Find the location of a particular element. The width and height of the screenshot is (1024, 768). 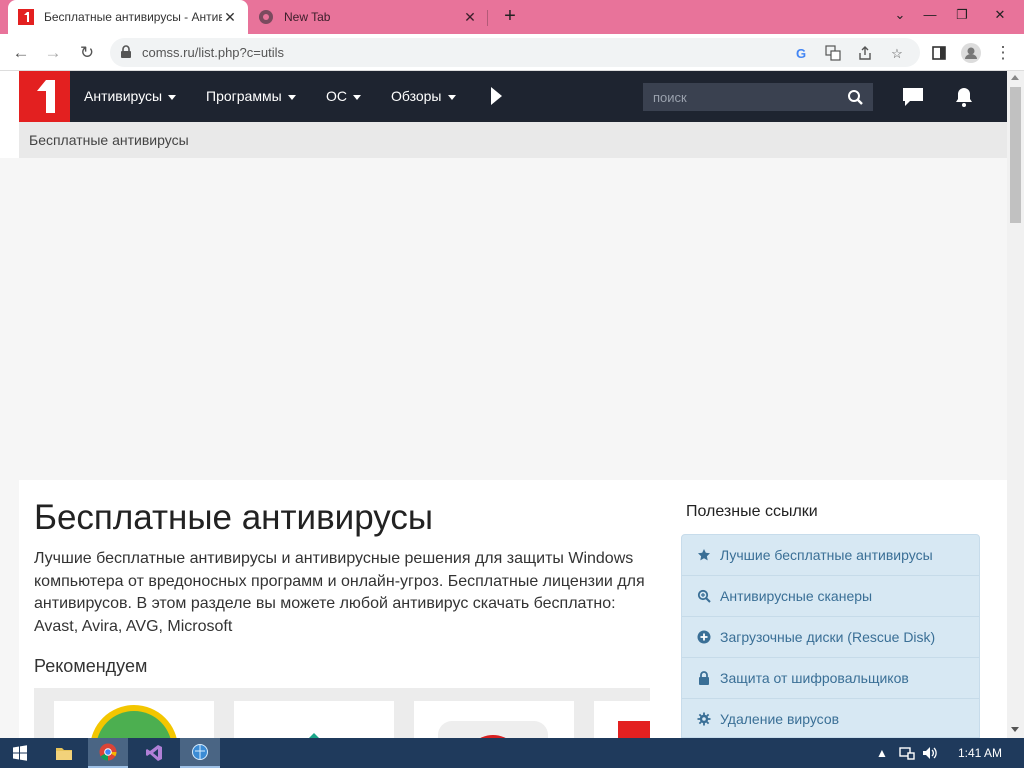

search-button is located at coordinates (855, 97).